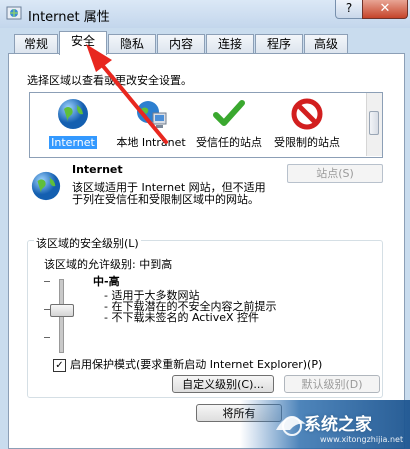 The height and width of the screenshot is (449, 410). What do you see at coordinates (307, 142) in the screenshot?
I see `zone-label: 受限制的站点` at bounding box center [307, 142].